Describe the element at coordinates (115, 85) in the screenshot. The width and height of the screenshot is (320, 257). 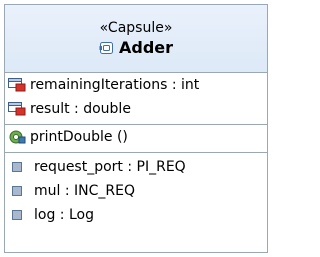
I see `attribute-label: remainingIterations : int` at that location.